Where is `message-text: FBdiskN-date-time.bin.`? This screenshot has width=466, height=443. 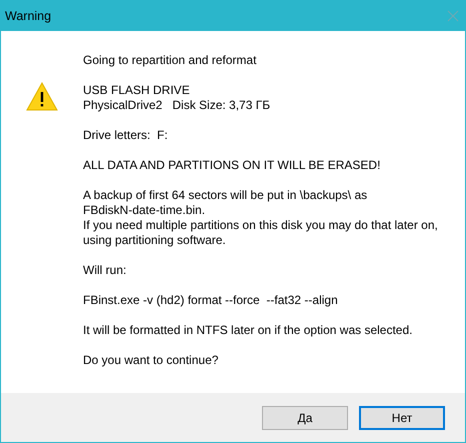 message-text: FBdiskN-date-time.bin. is located at coordinates (144, 210).